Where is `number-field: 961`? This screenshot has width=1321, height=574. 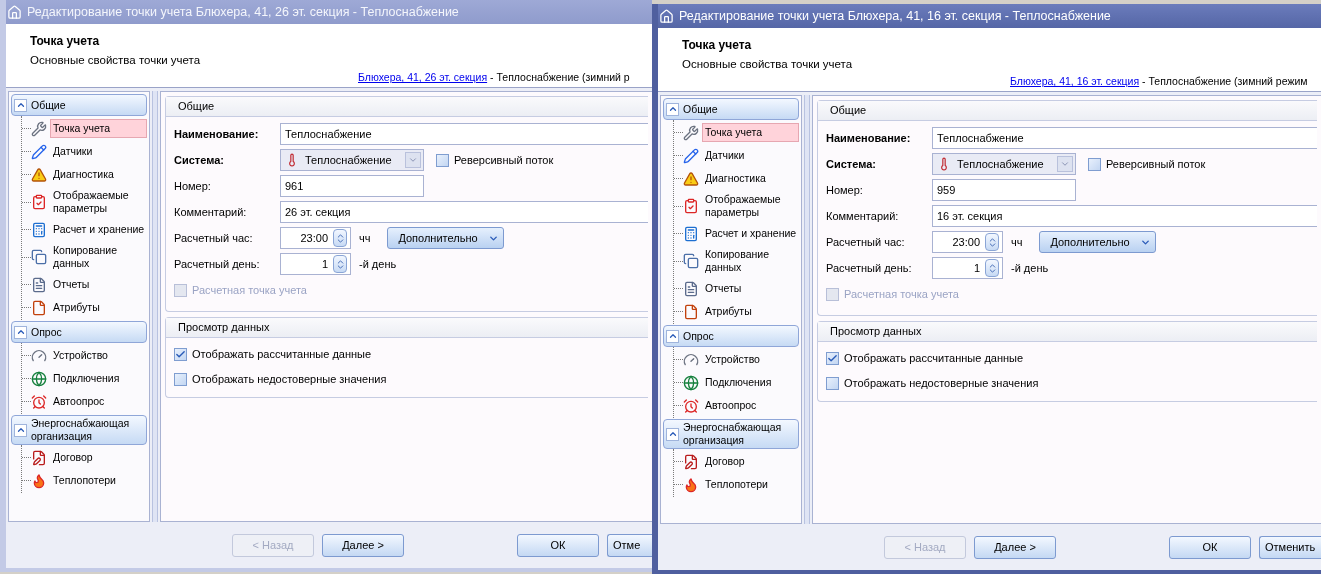 number-field: 961 is located at coordinates (352, 186).